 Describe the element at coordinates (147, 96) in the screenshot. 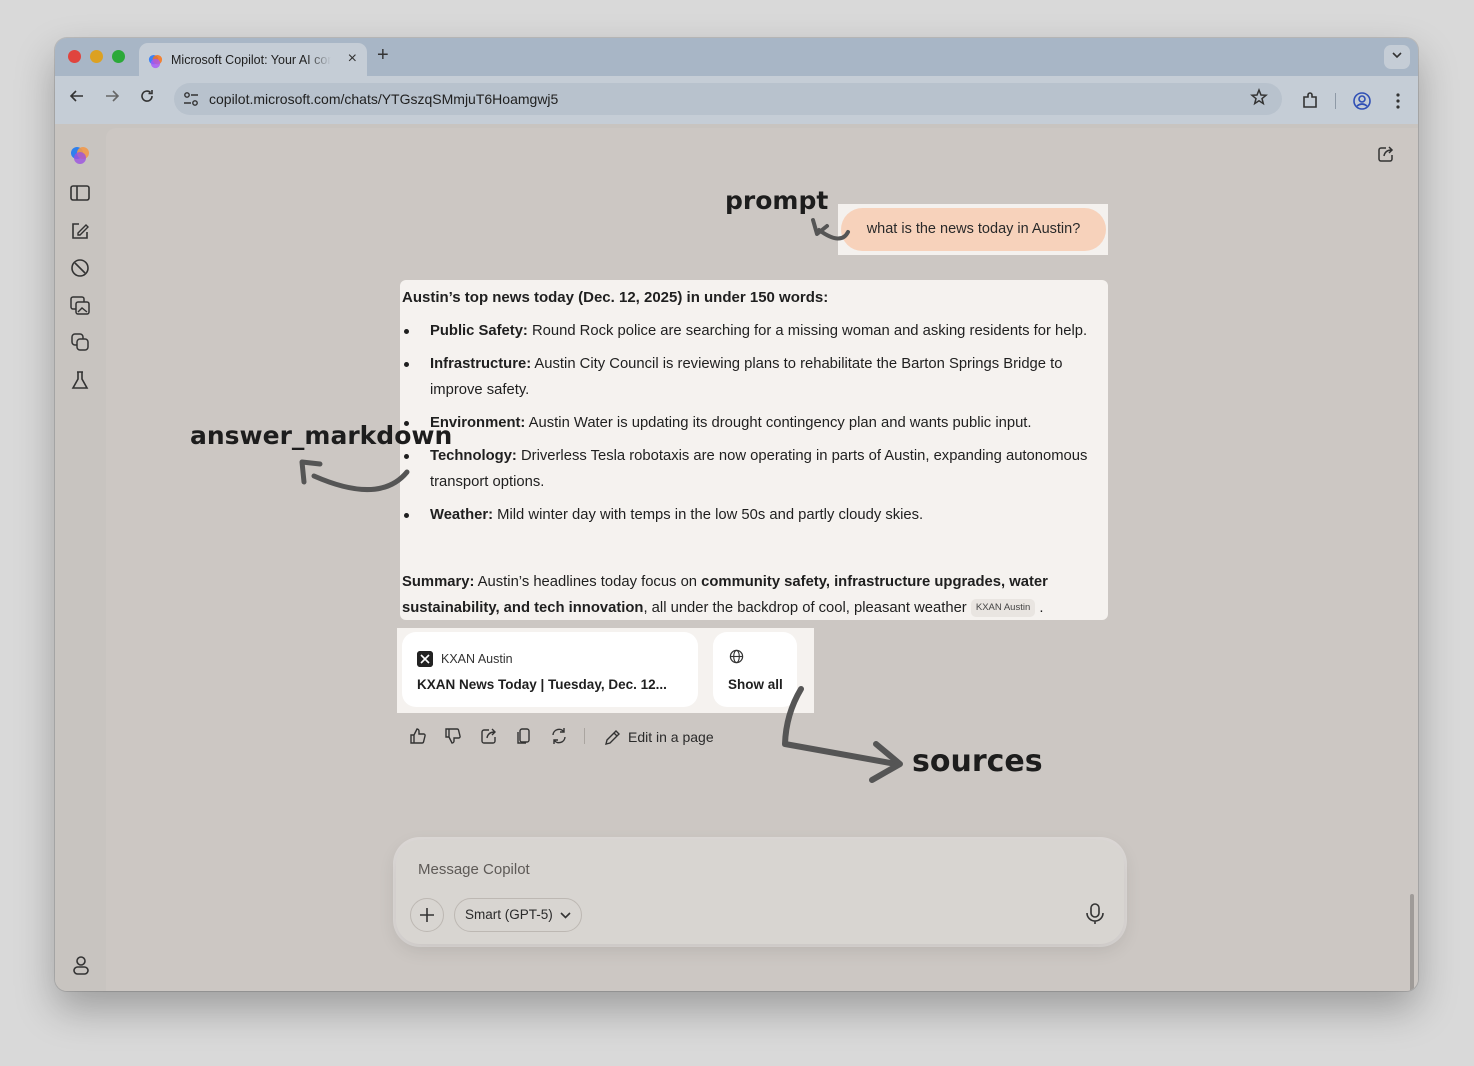

I see `reload-icon` at that location.